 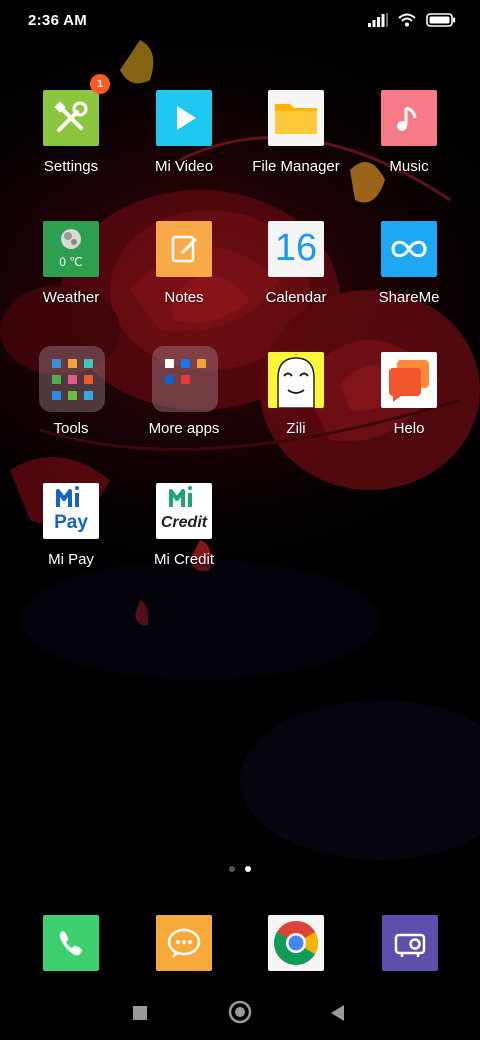 I want to click on settings-icon, so click(x=71, y=118).